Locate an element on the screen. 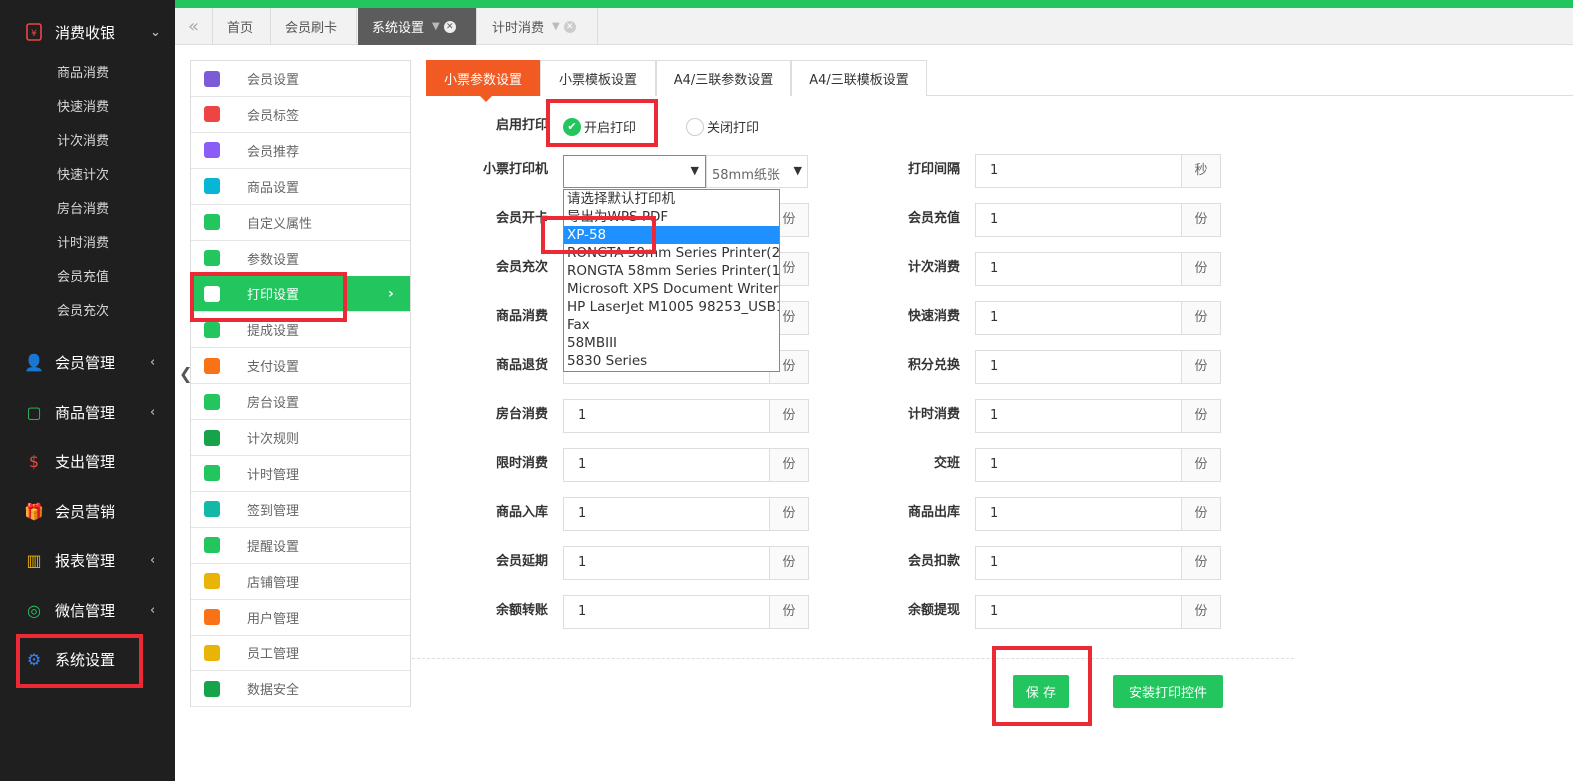 The width and height of the screenshot is (1573, 781). install-print-plugin-button: 安装打印控件 is located at coordinates (1168, 691).